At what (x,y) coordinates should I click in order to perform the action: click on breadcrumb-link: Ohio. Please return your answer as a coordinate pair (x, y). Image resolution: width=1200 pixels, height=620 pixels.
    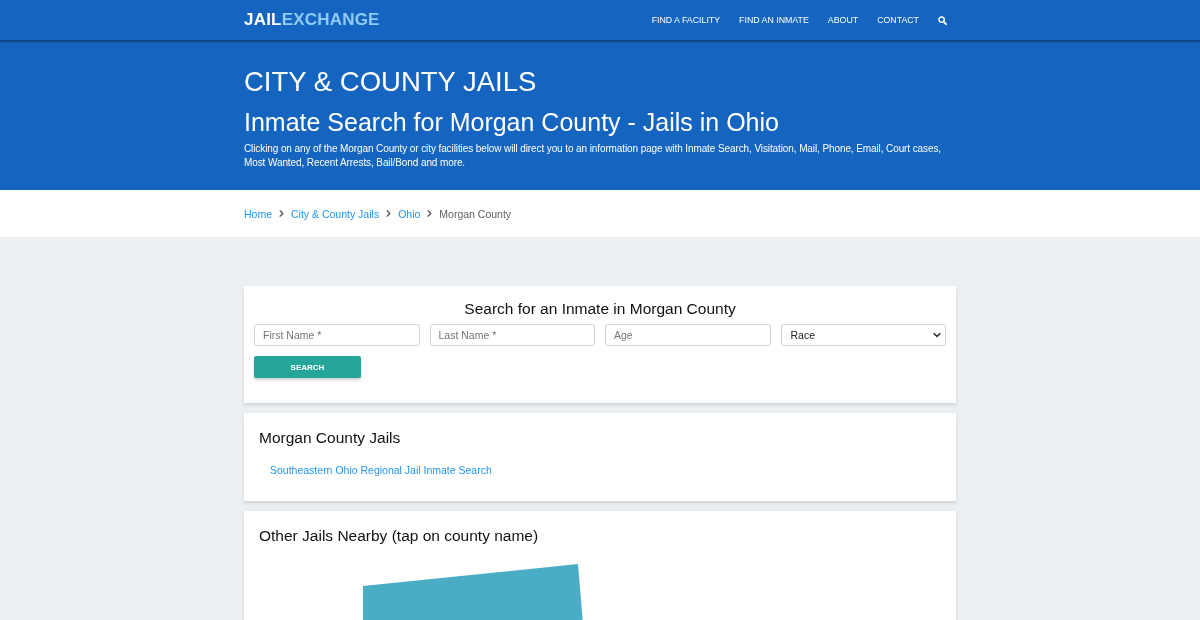
    Looking at the image, I should click on (409, 213).